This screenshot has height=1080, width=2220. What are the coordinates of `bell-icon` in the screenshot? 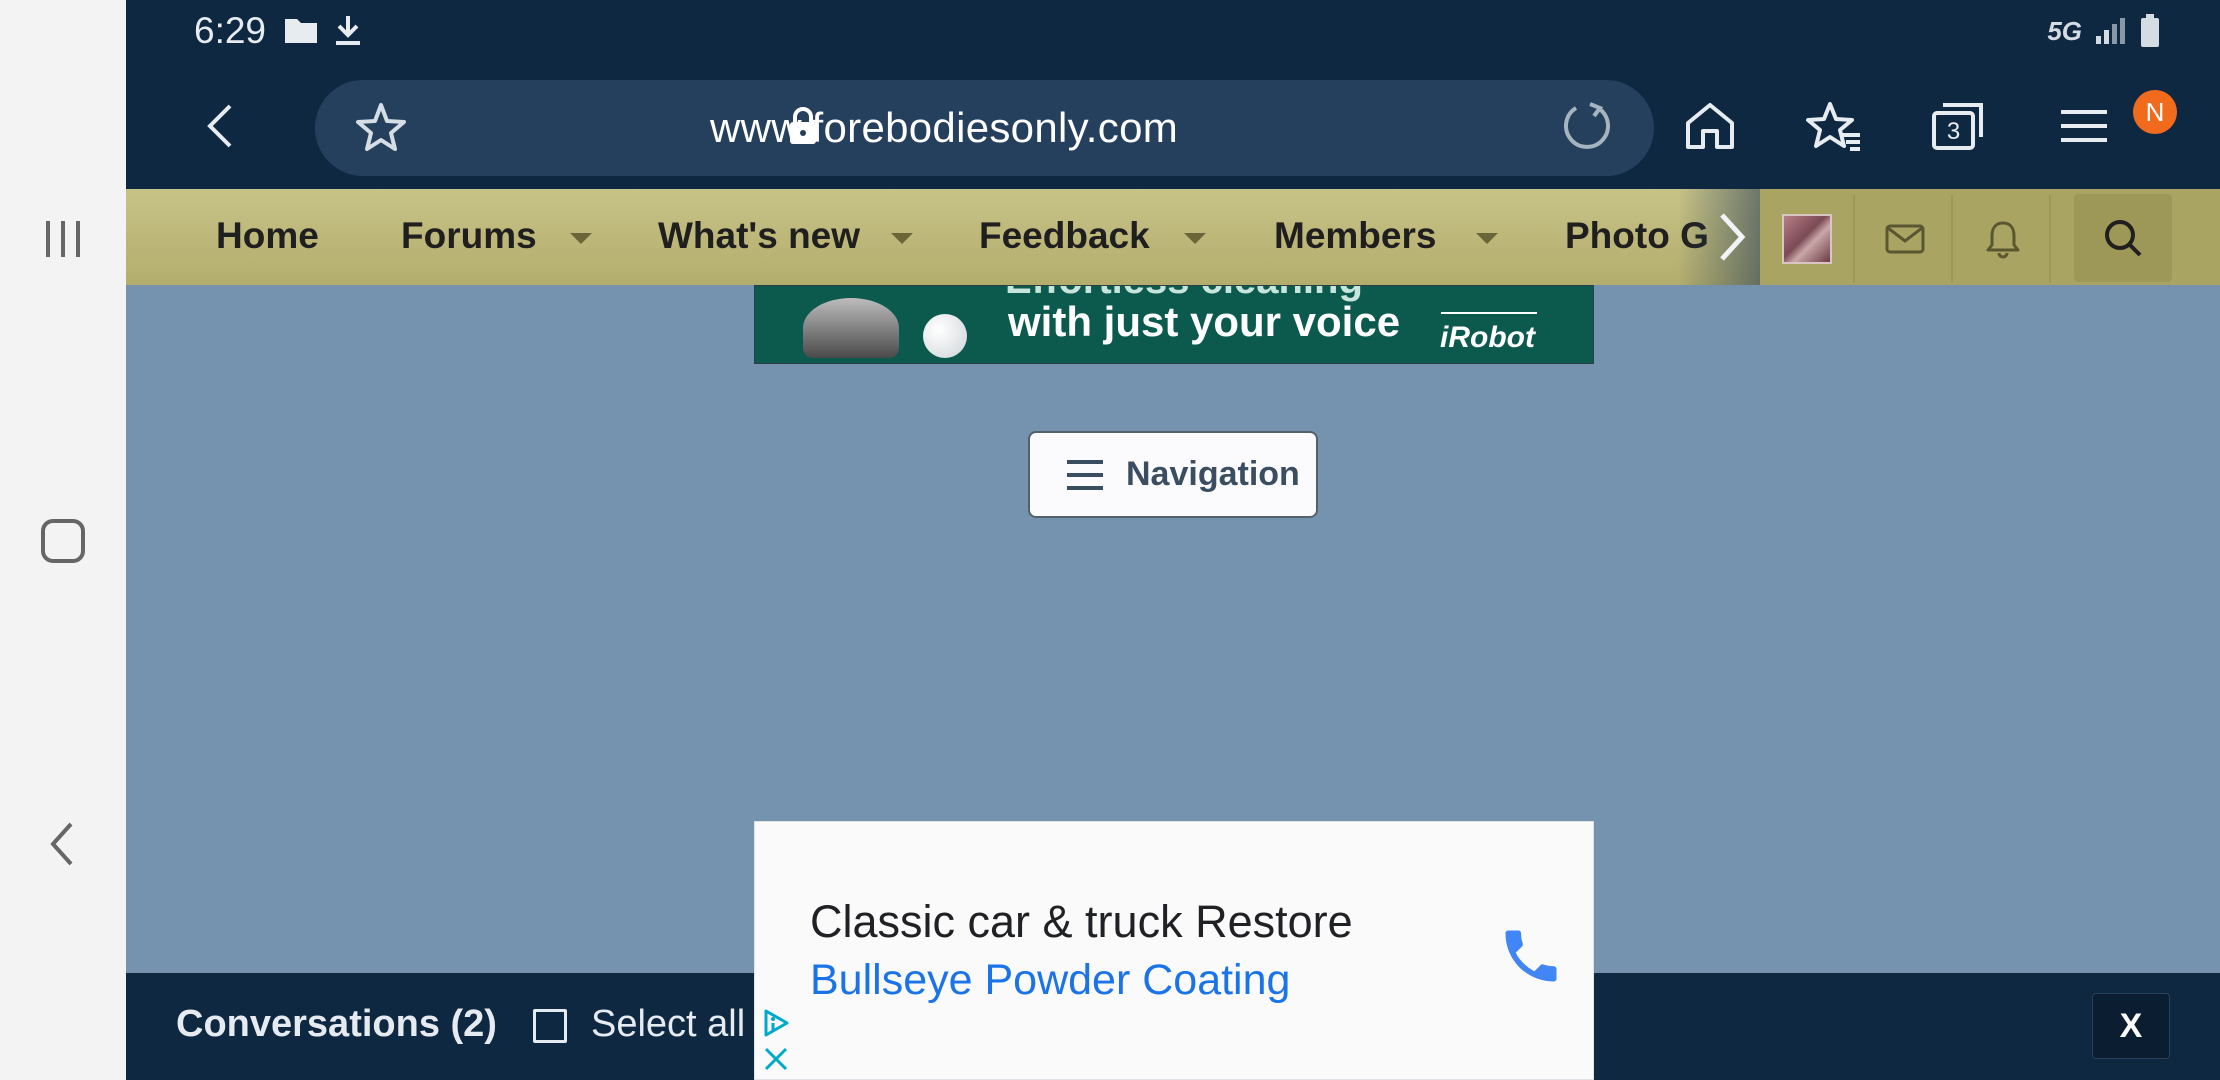 It's located at (2002, 240).